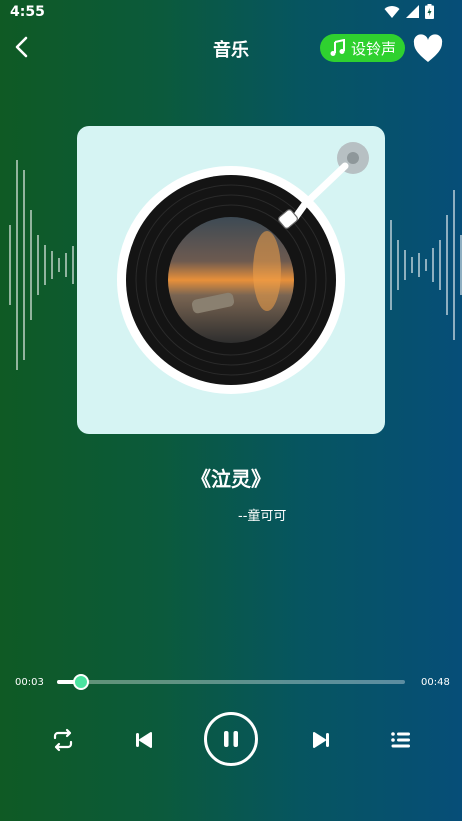 This screenshot has width=462, height=821. I want to click on status-time: 4:55, so click(27, 12).